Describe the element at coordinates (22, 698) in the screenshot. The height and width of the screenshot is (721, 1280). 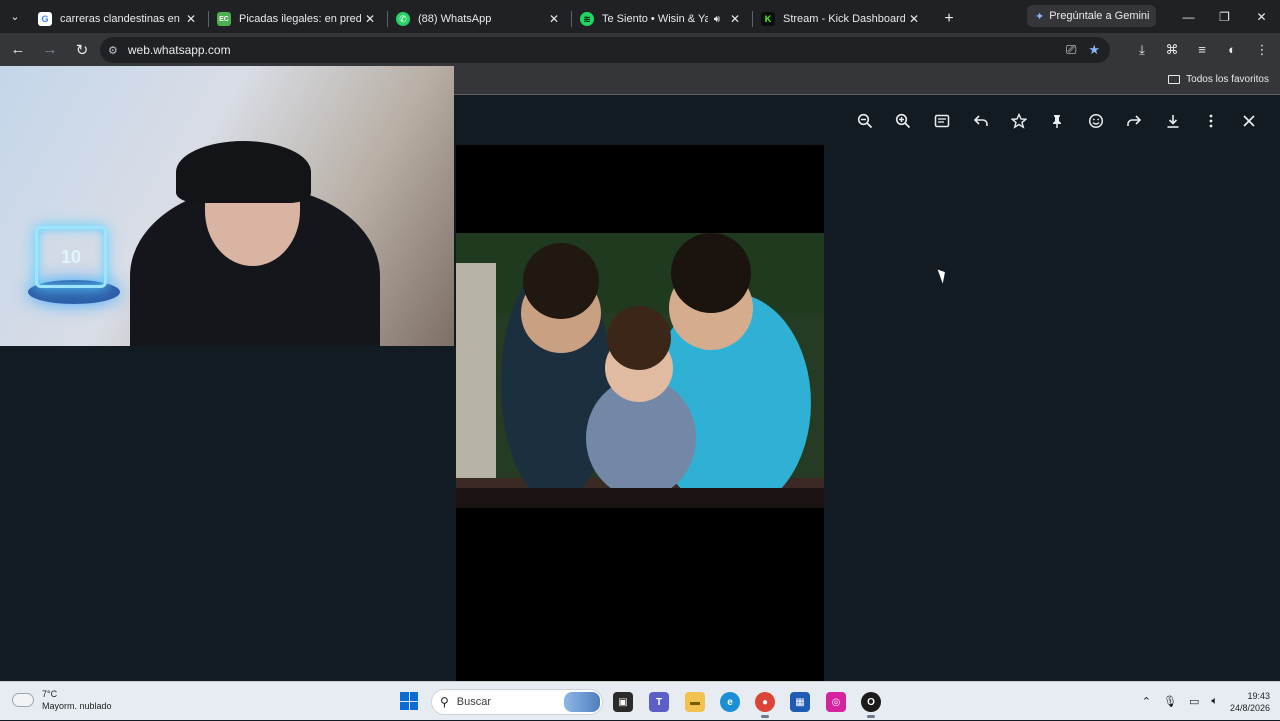
I see `partly-cloudy-icon` at that location.